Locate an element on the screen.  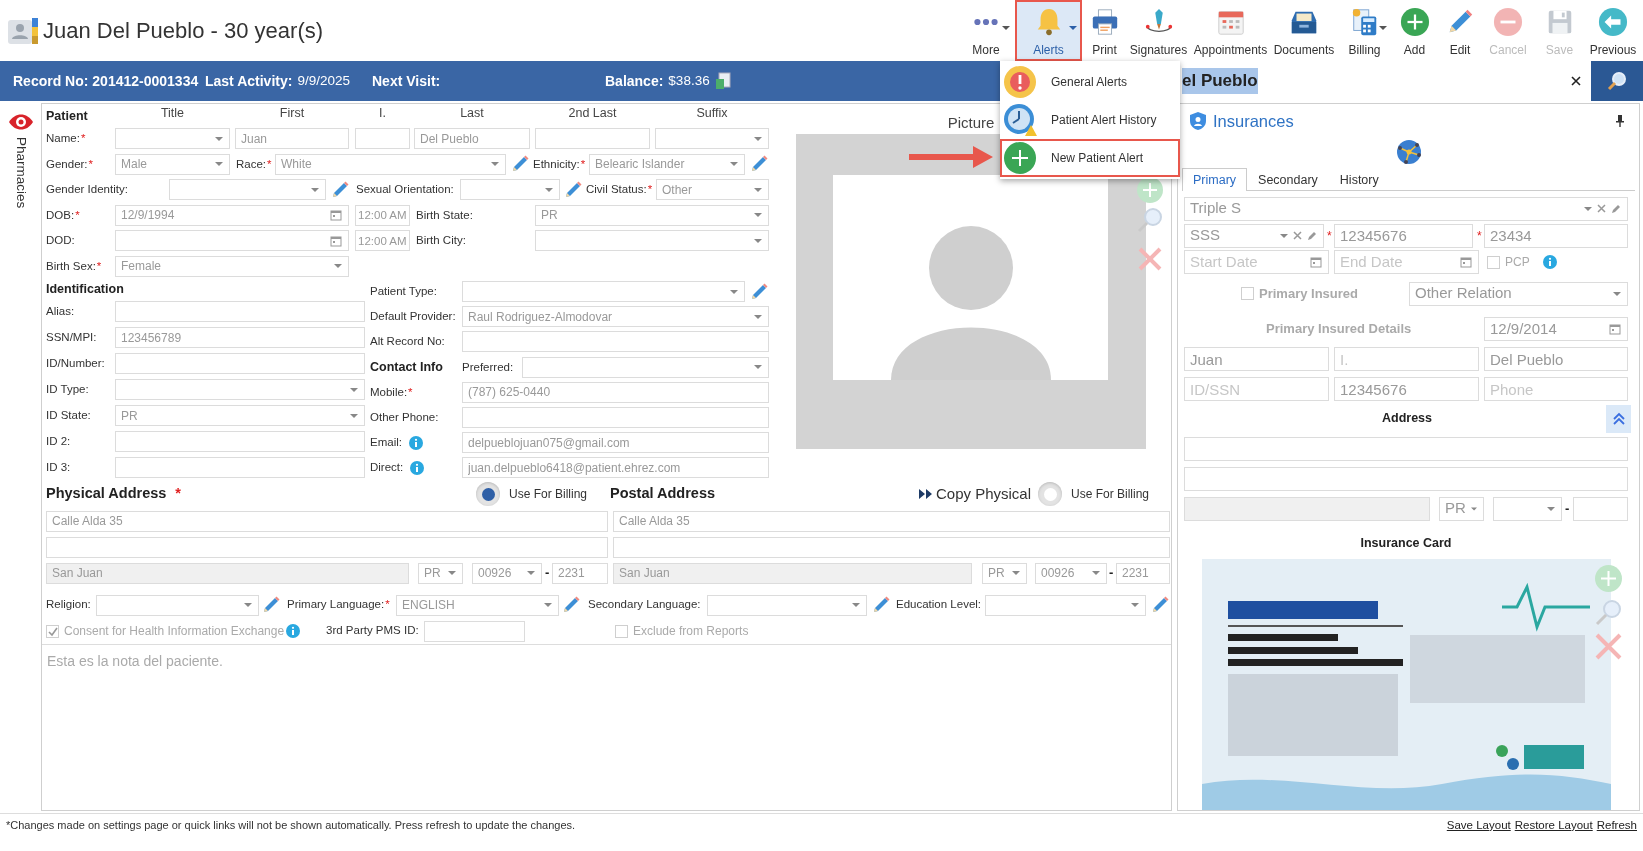
dropdown-field: ENGLISH is located at coordinates (477, 605).